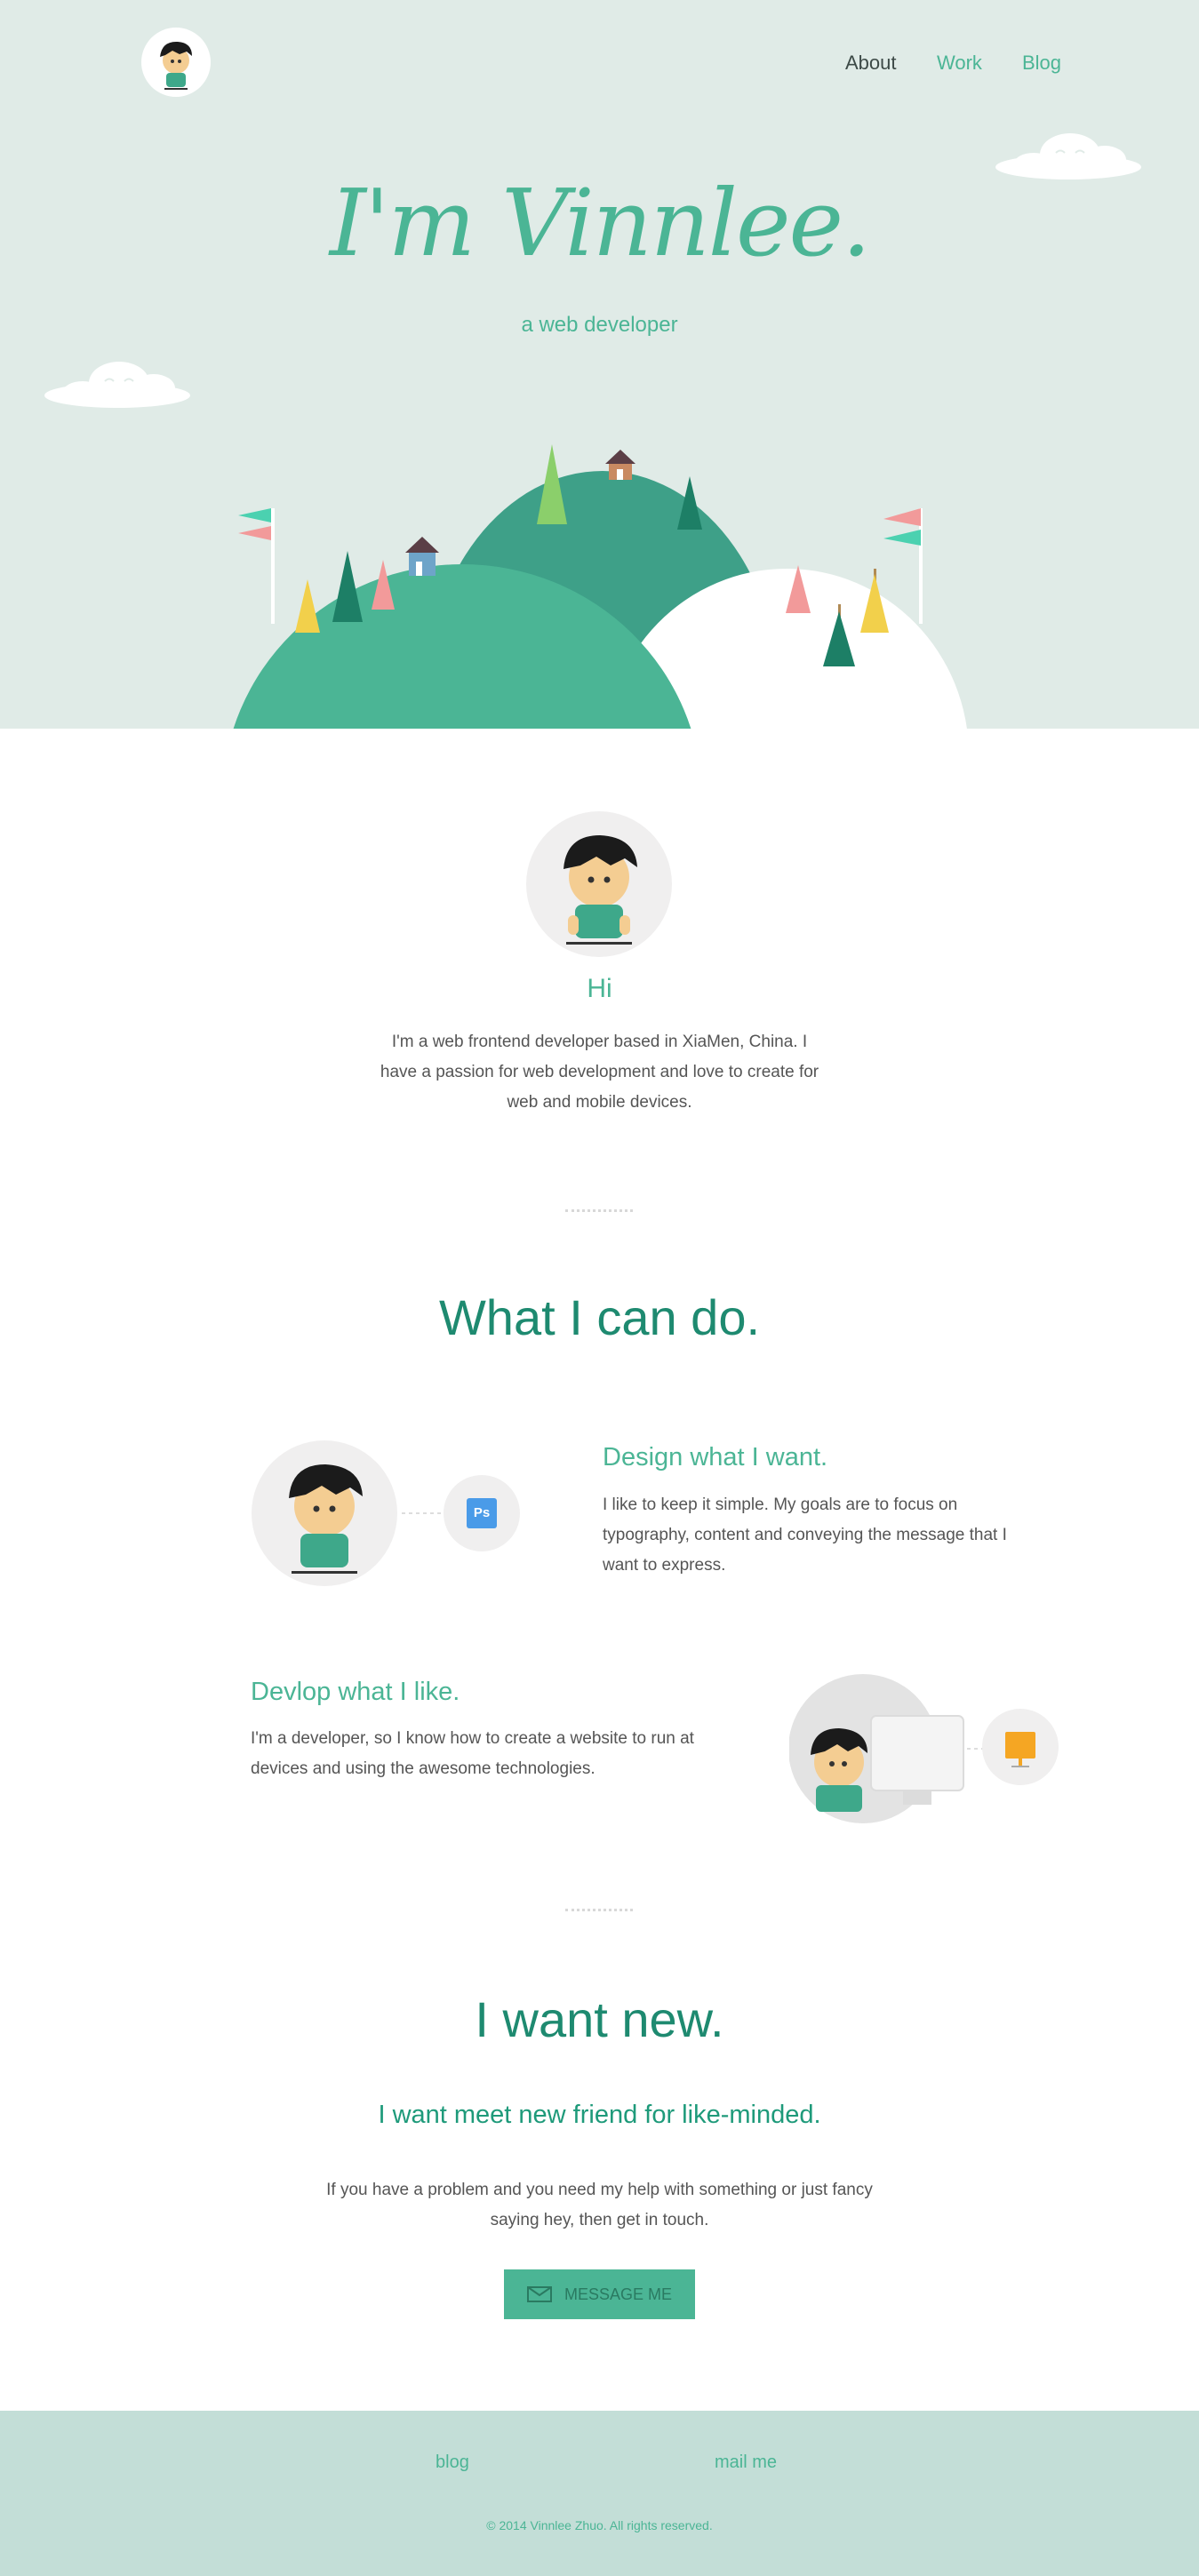 The image size is (1199, 2576). What do you see at coordinates (599, 2115) in the screenshot?
I see `contact-subtitle: I want meet new friend for like-minded.` at bounding box center [599, 2115].